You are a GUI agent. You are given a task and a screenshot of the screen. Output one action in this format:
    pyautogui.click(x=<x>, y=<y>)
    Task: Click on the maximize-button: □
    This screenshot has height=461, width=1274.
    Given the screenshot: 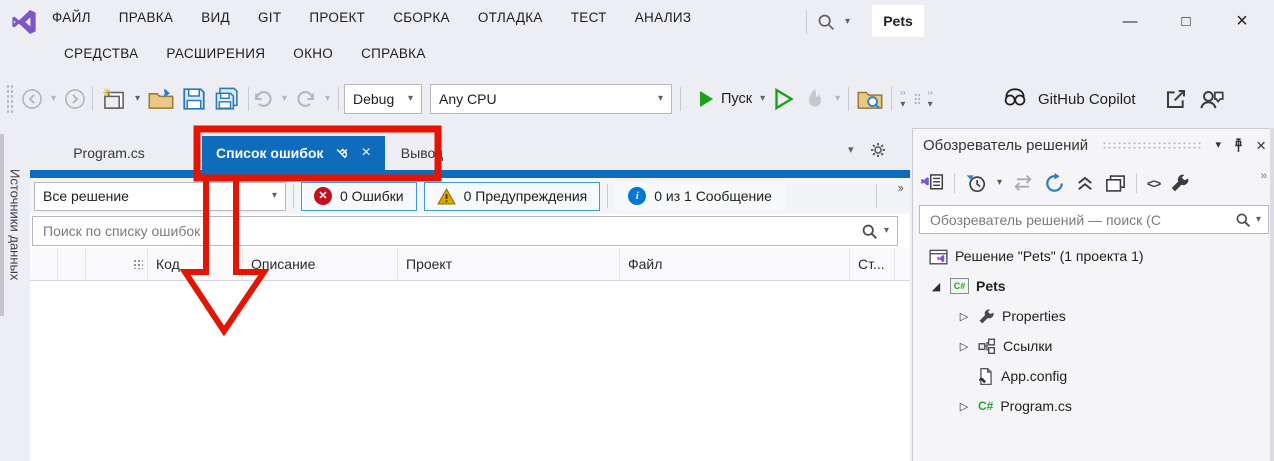 What is the action you would take?
    pyautogui.click(x=1186, y=21)
    